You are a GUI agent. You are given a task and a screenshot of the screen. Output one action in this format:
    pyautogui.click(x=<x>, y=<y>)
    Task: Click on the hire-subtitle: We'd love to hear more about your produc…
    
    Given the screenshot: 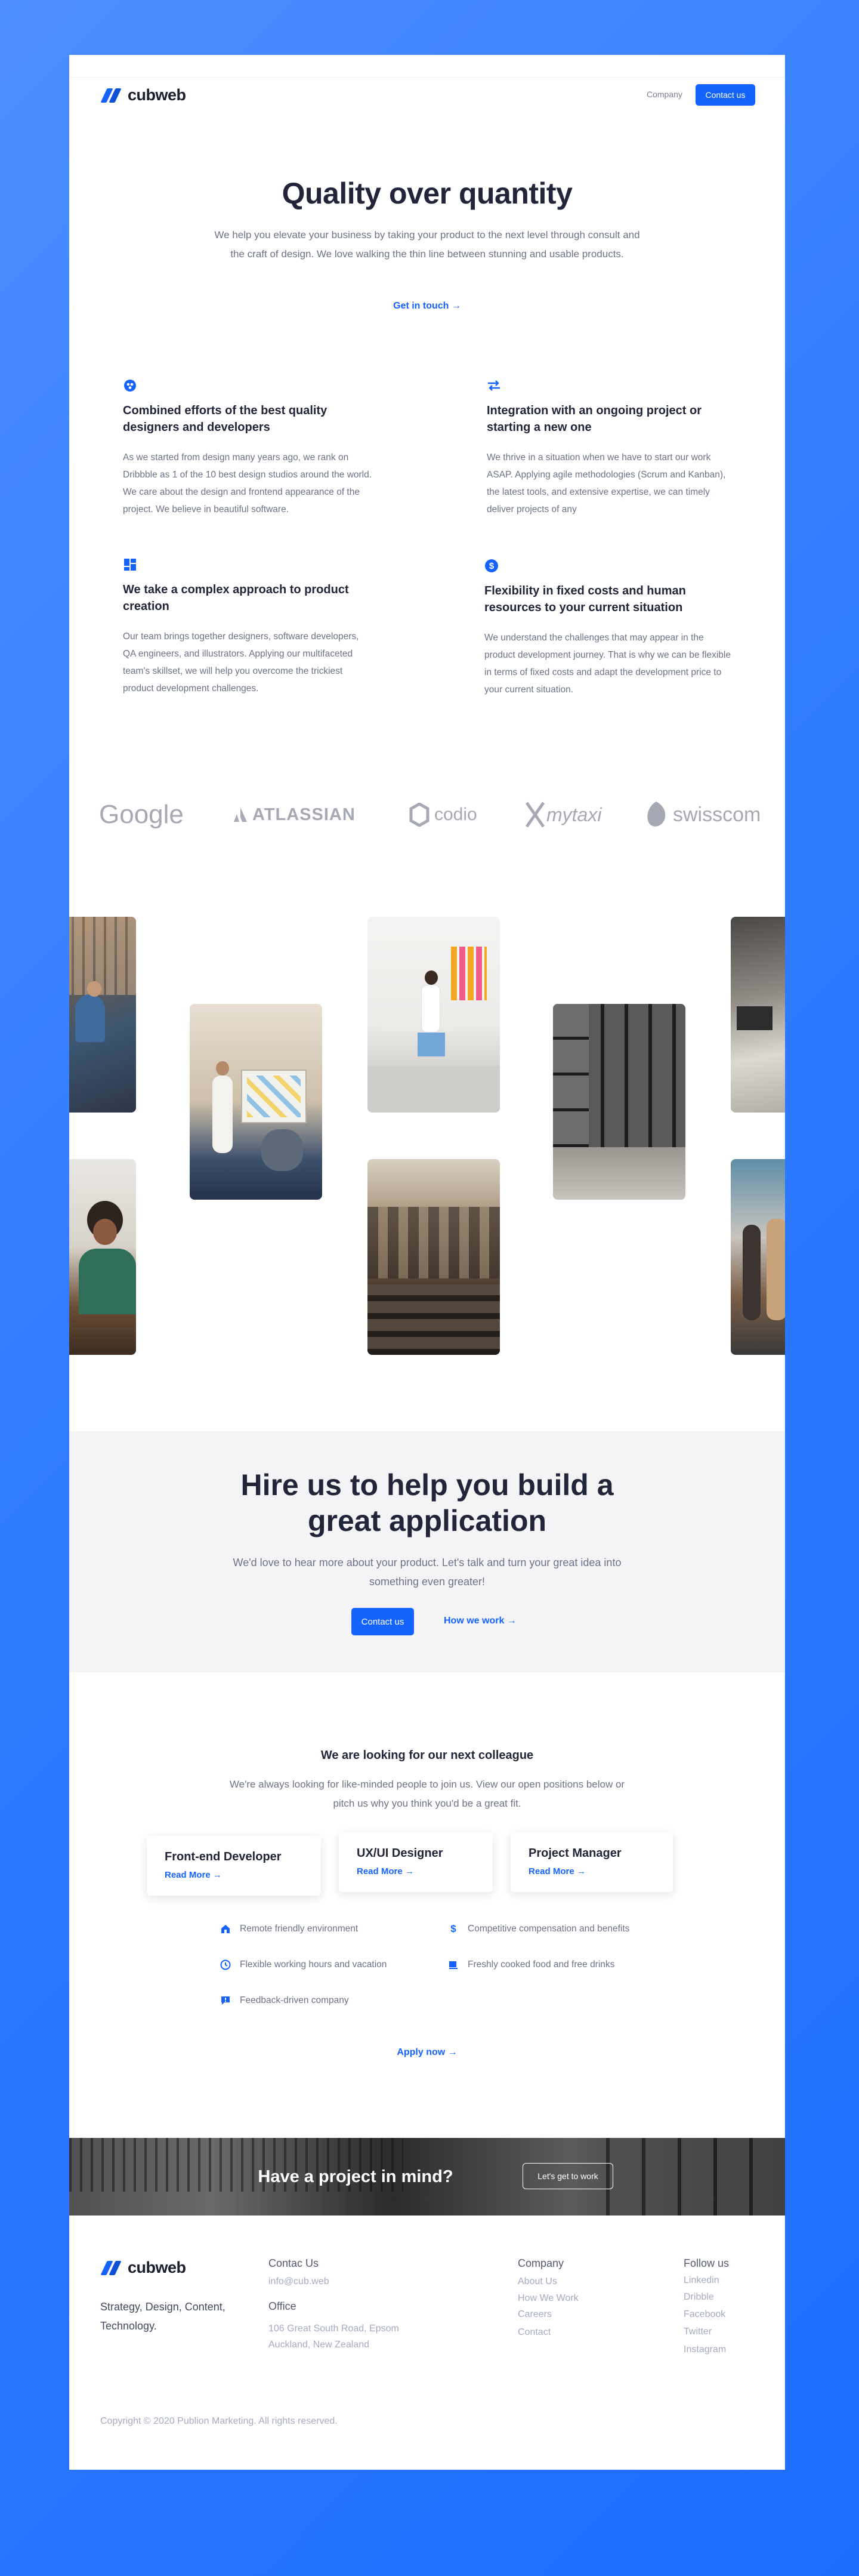 What is the action you would take?
    pyautogui.click(x=427, y=1572)
    